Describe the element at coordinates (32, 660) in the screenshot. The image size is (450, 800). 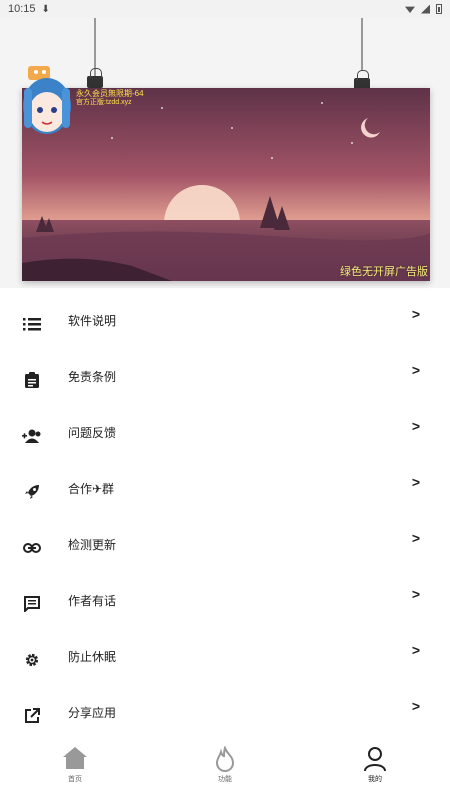
I see `gear-icon` at that location.